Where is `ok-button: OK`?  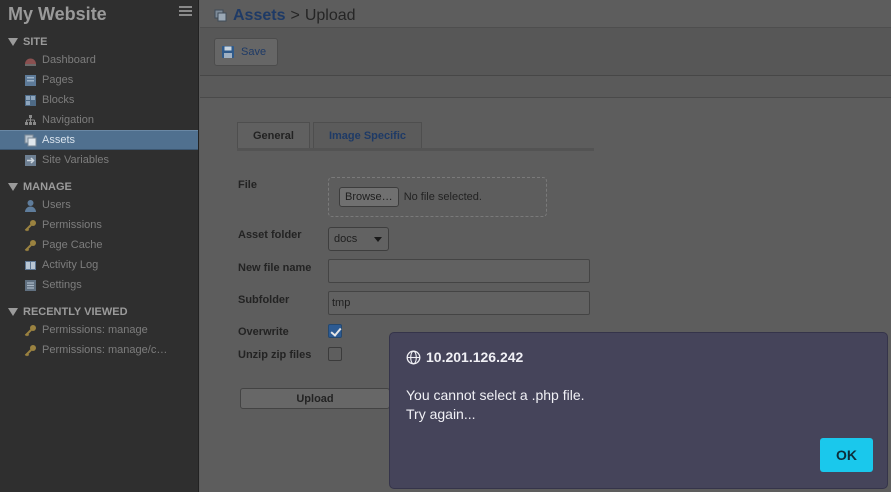 ok-button: OK is located at coordinates (846, 455).